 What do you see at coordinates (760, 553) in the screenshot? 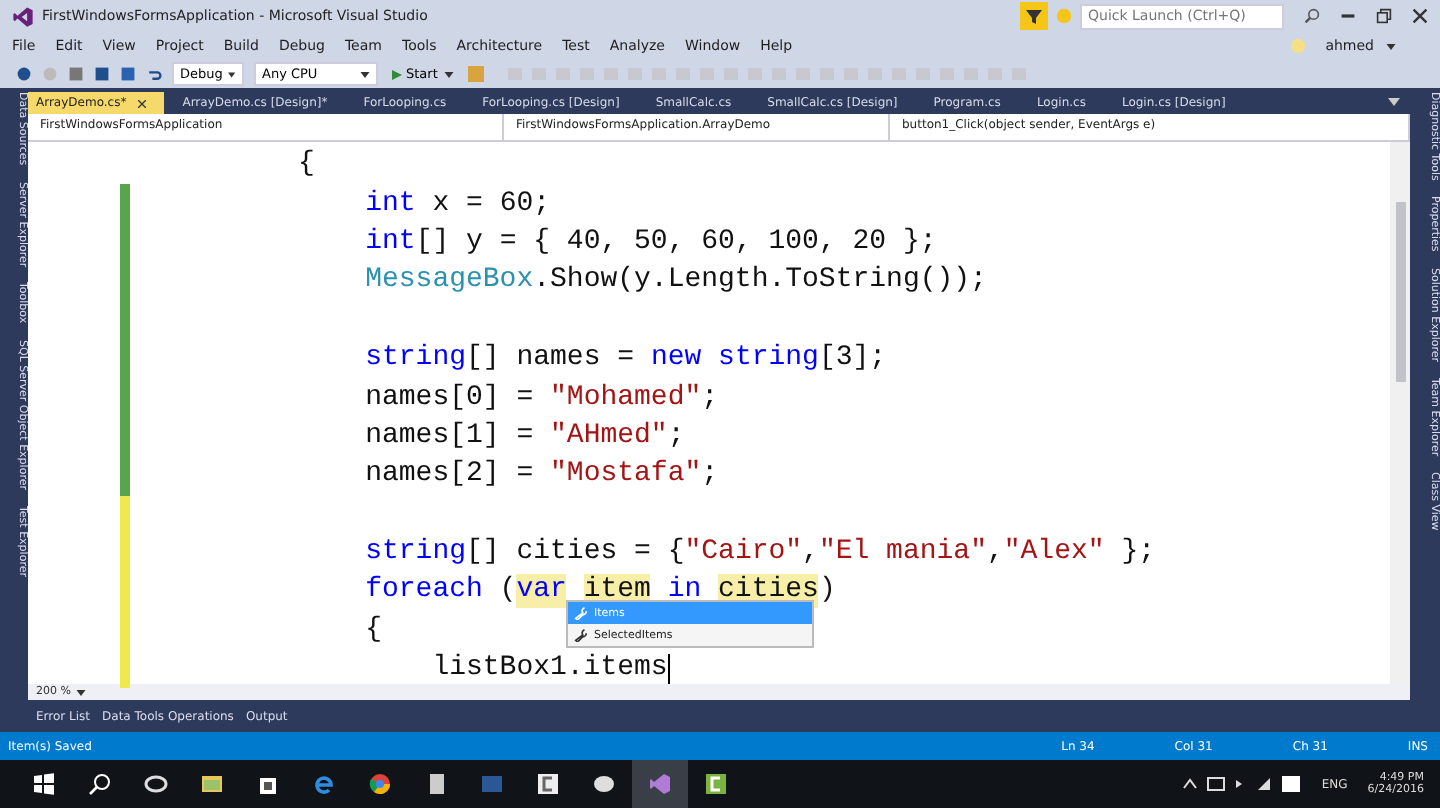
I see `code-line: string[] cities = {"Cairo","El mania","Alex" };` at bounding box center [760, 553].